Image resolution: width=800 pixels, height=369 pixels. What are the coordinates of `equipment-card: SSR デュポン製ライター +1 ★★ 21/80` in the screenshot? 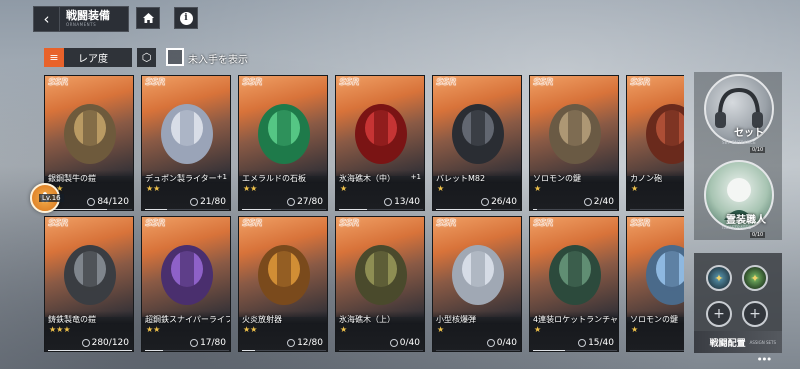 It's located at (186, 143).